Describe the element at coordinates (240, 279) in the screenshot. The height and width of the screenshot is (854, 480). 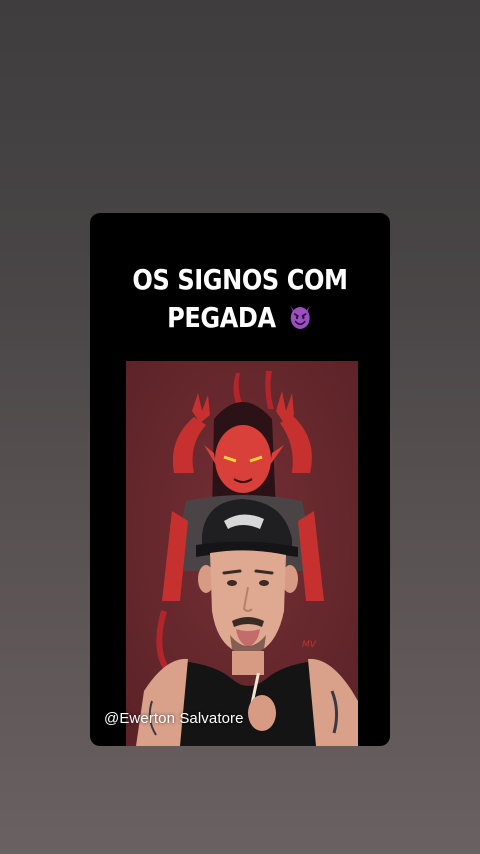
I see `title-line-1: OS SIGNOS COM` at that location.